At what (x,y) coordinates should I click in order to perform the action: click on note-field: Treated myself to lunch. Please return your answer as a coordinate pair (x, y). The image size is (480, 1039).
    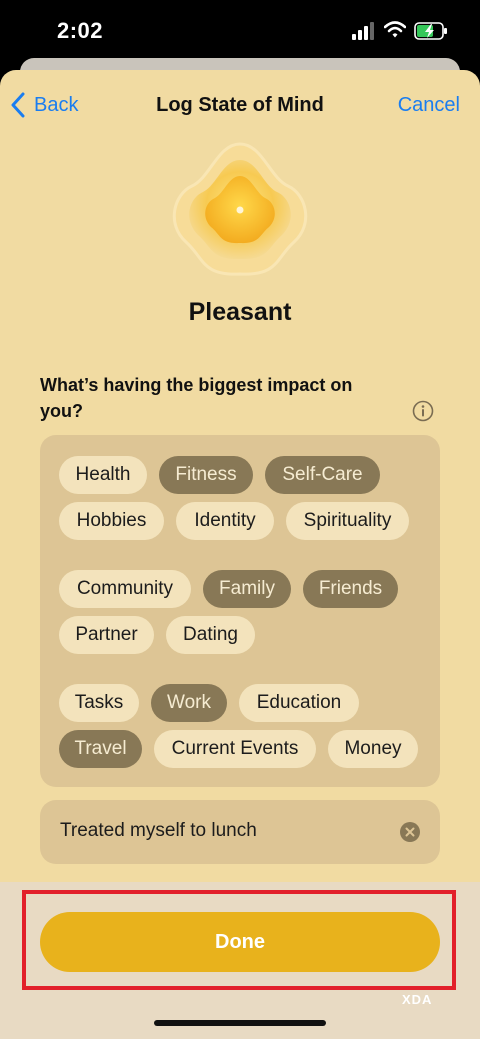
    Looking at the image, I should click on (240, 832).